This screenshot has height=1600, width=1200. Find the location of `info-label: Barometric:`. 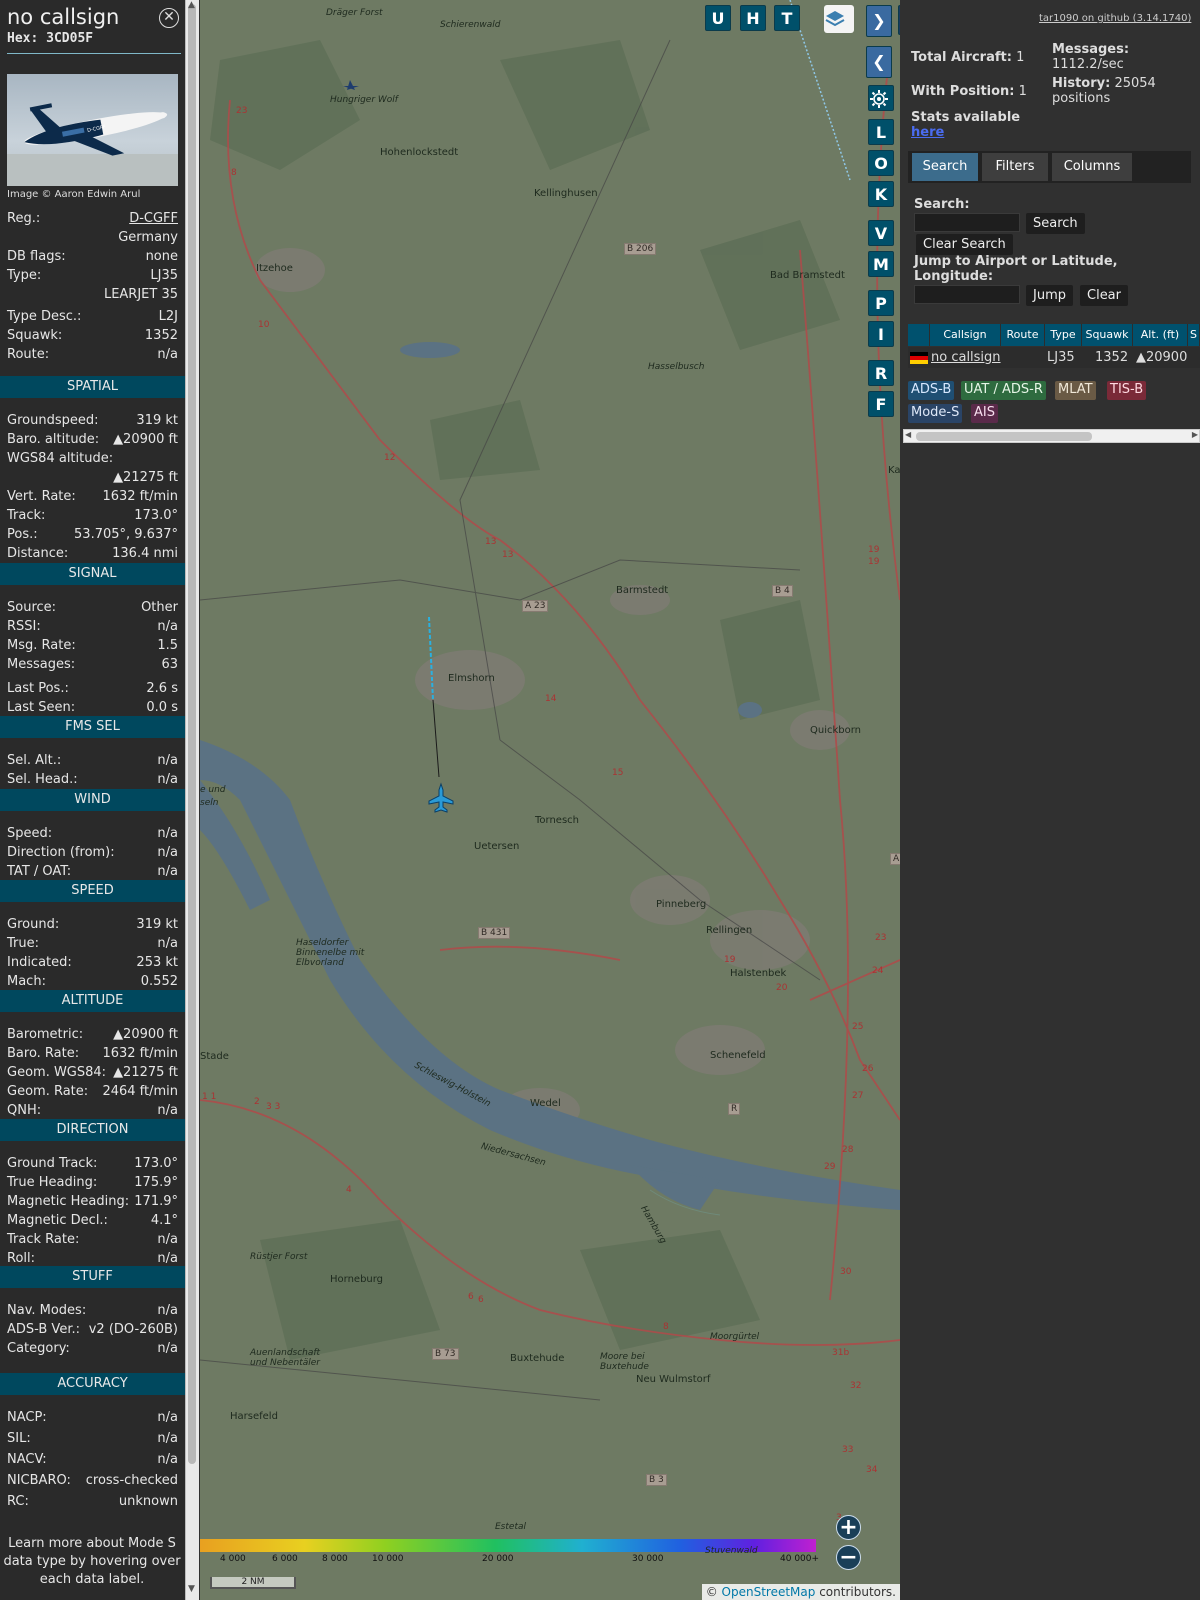

info-label: Barometric: is located at coordinates (45, 1034).